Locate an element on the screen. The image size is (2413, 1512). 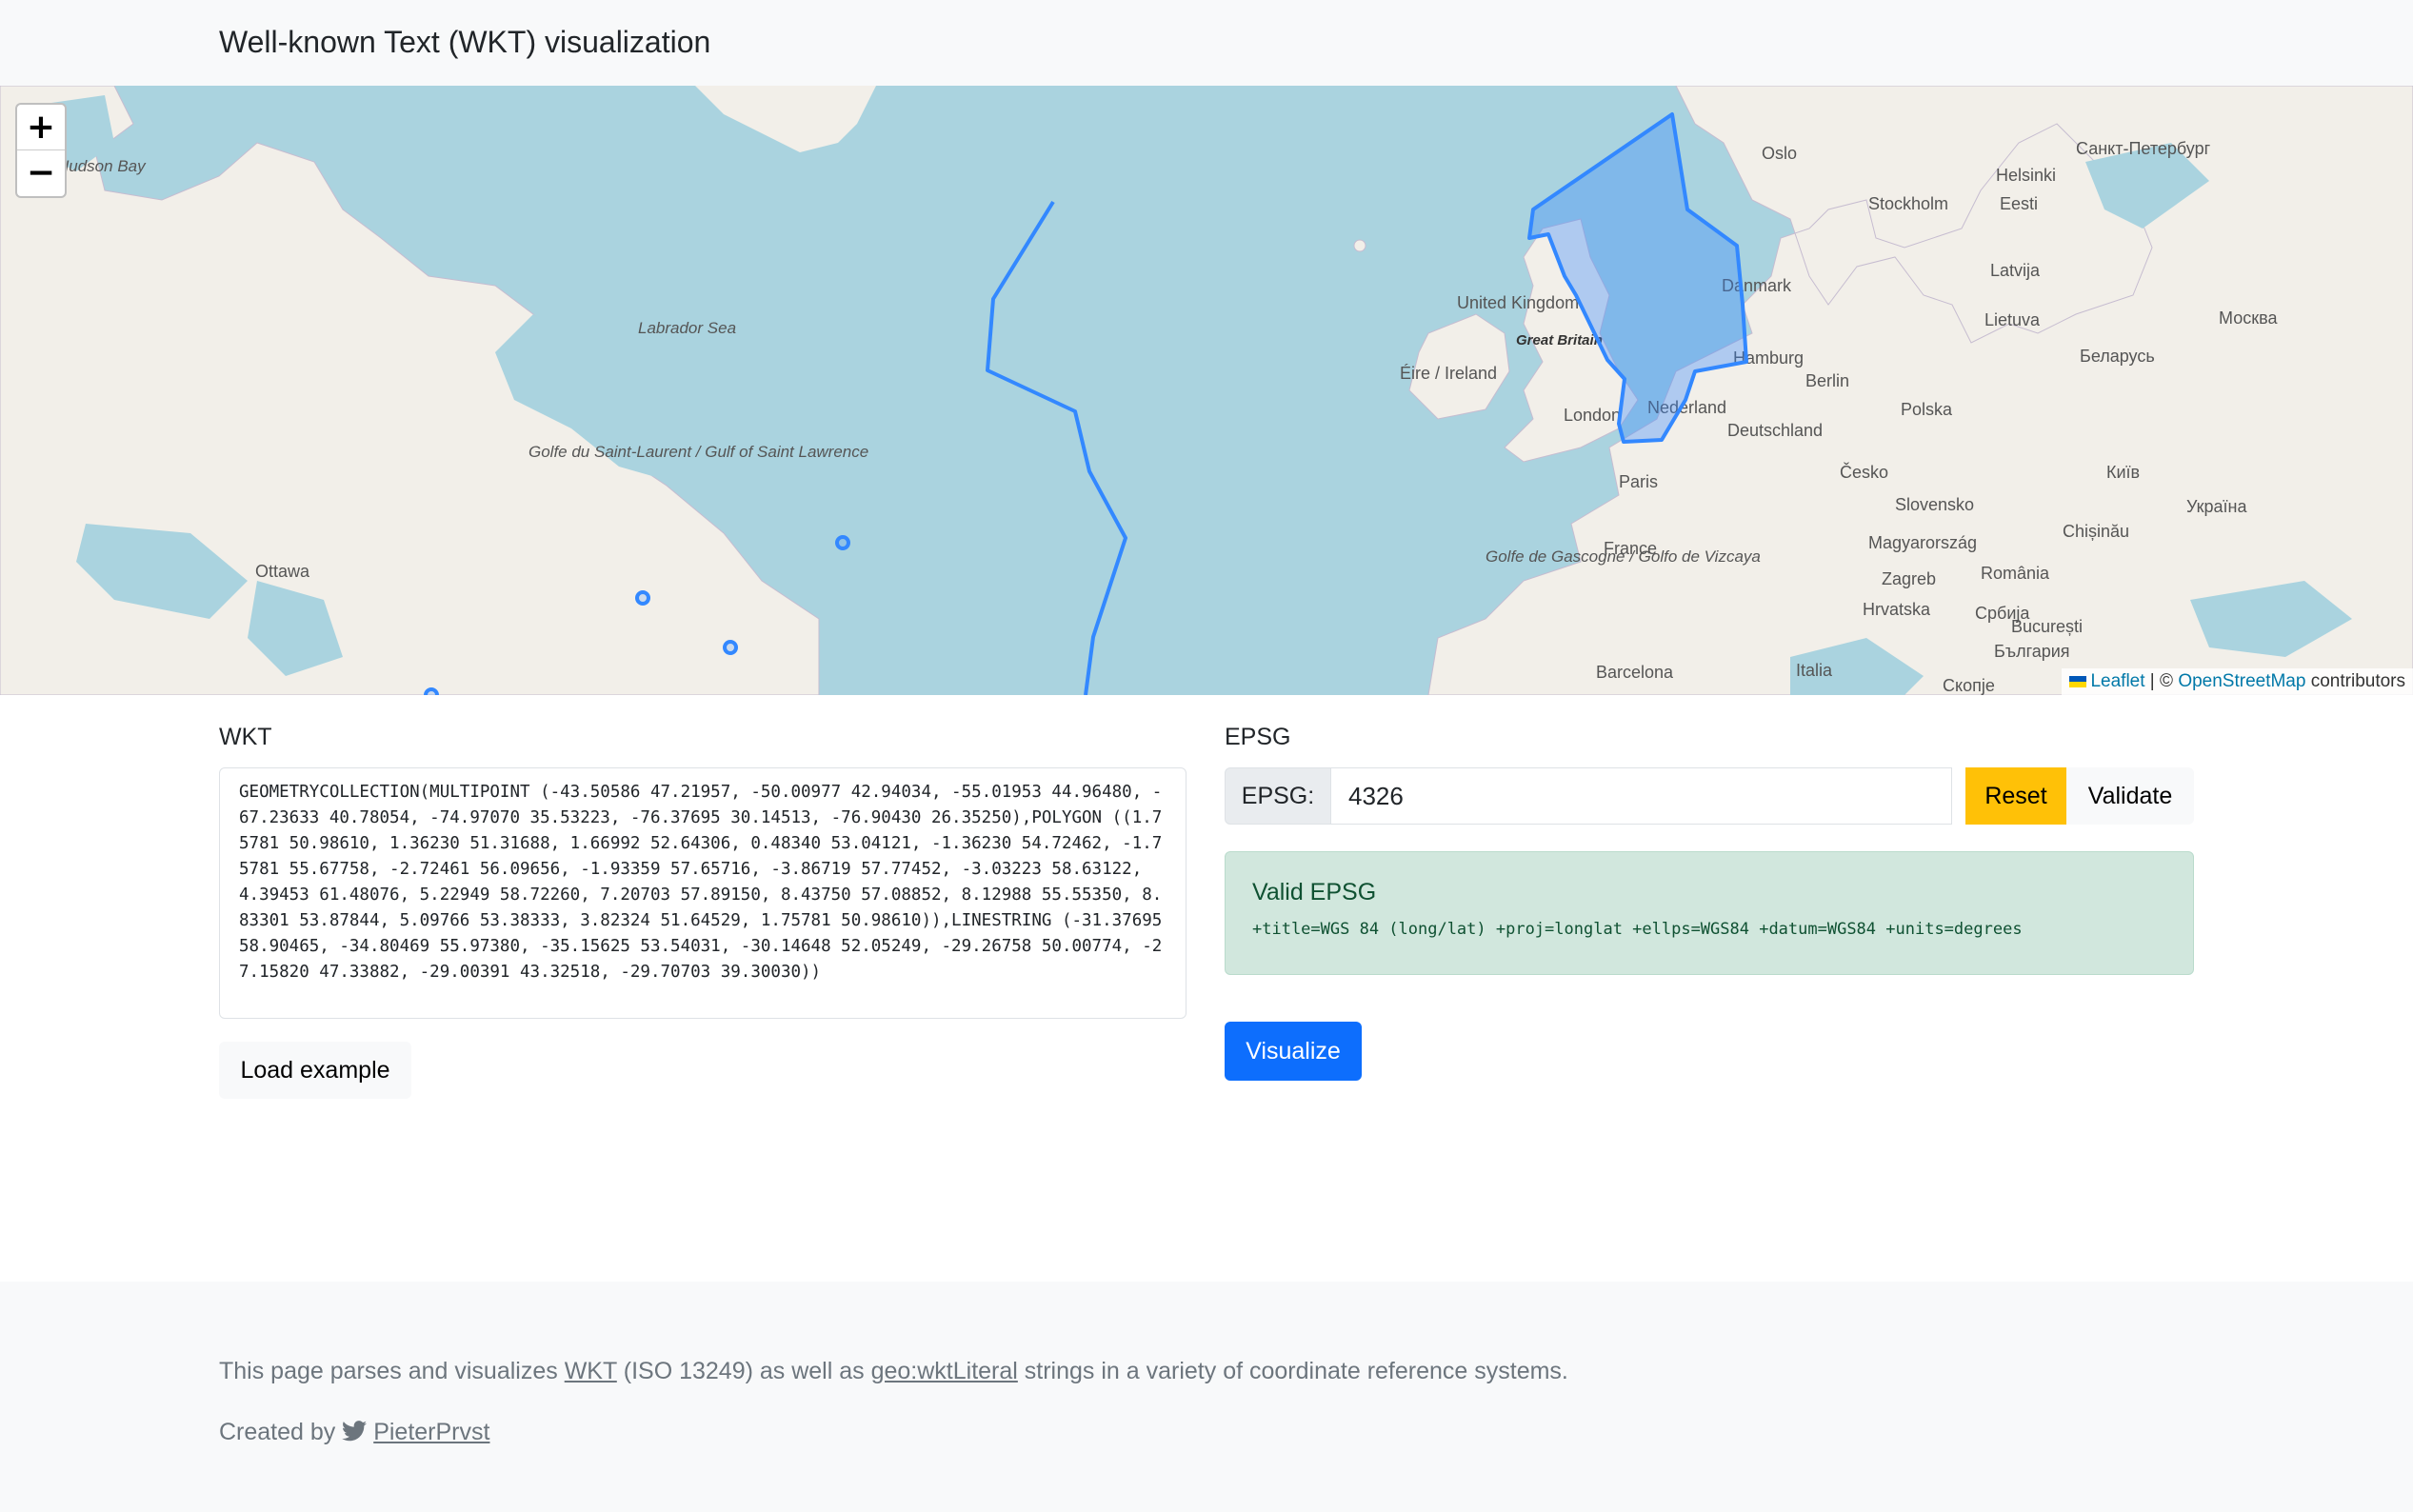
map-label-magyarorszag: Magyarország is located at coordinates (1922, 542).